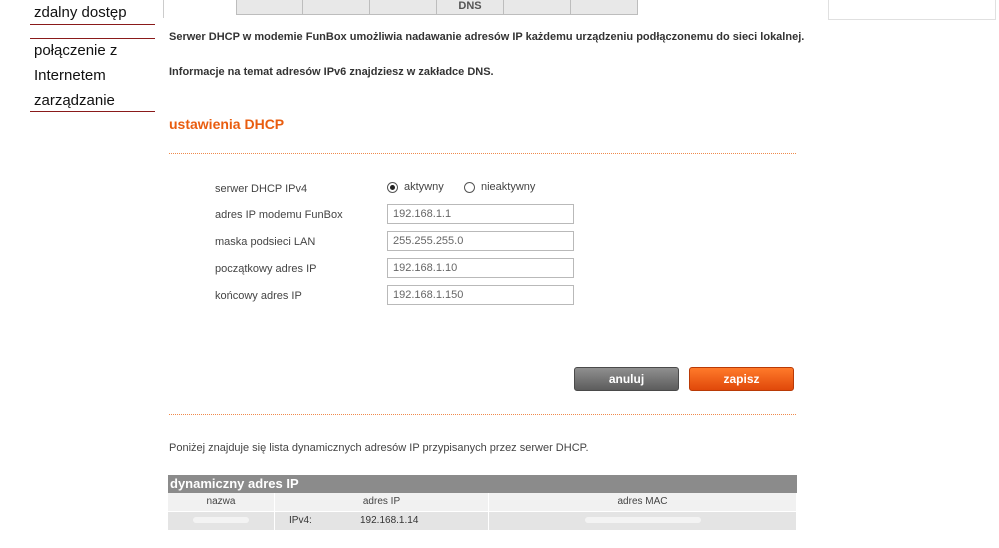  I want to click on section-title: ustawienia DHCP, so click(227, 124).